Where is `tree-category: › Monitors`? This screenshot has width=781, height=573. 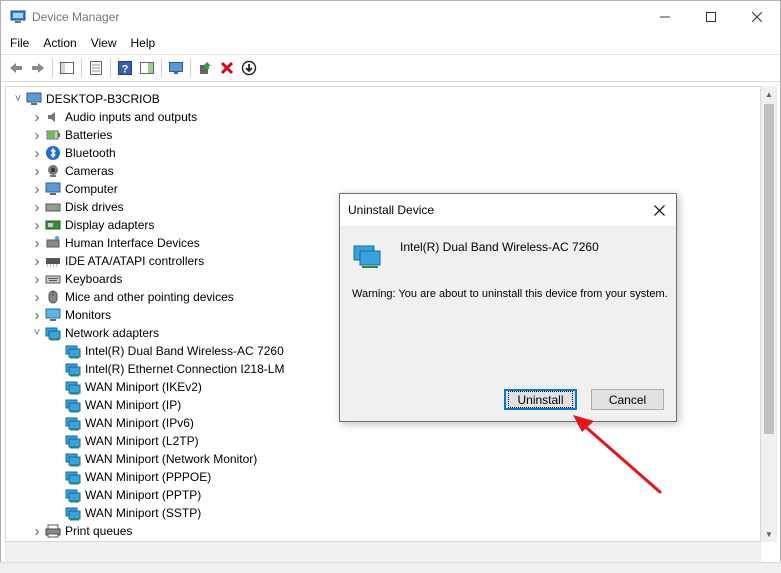
tree-category: › Monitors is located at coordinates (71, 315).